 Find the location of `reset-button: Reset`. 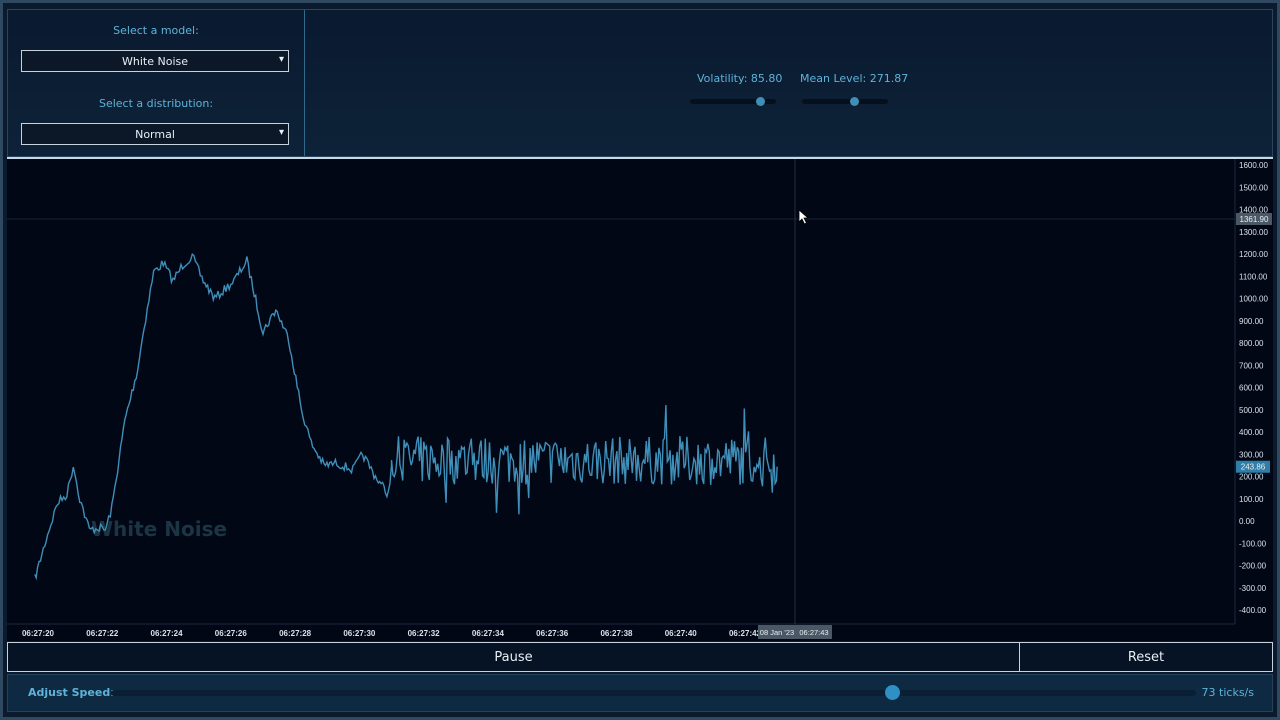

reset-button: Reset is located at coordinates (1146, 657).